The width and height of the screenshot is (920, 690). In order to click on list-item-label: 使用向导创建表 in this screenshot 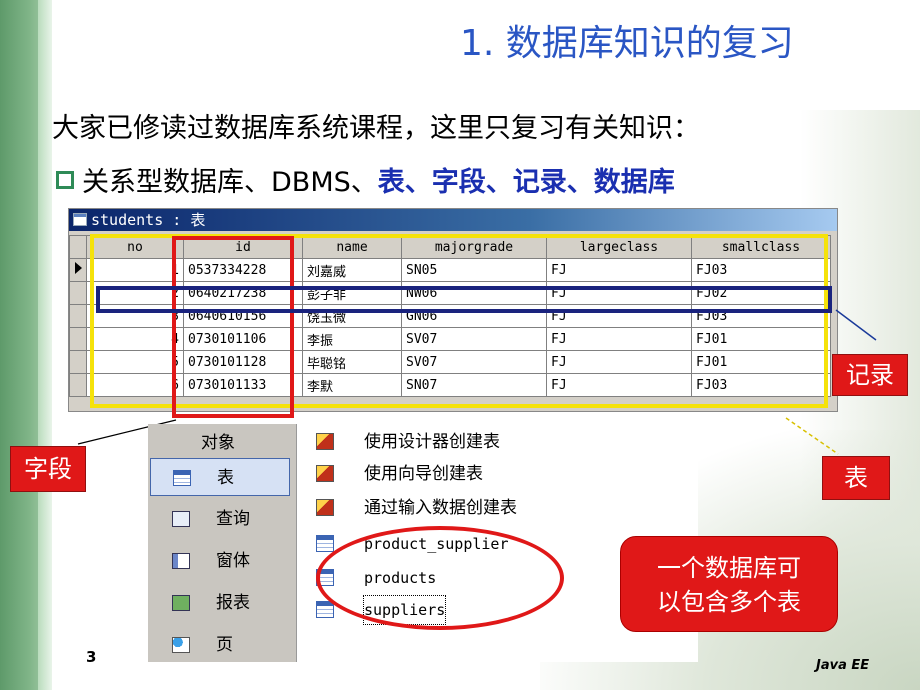, I will do `click(423, 474)`.